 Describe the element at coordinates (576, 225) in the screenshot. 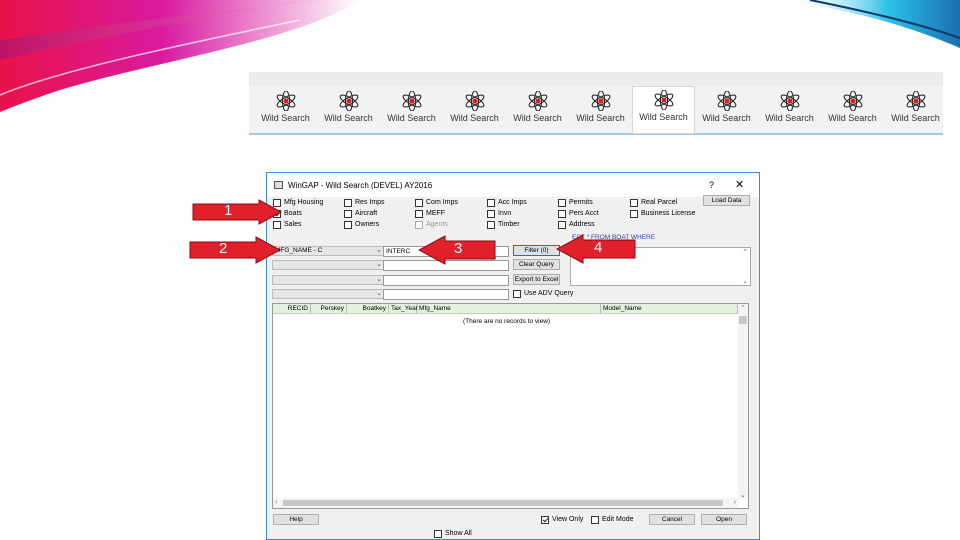

I see `record-type-checkbox: Address` at that location.